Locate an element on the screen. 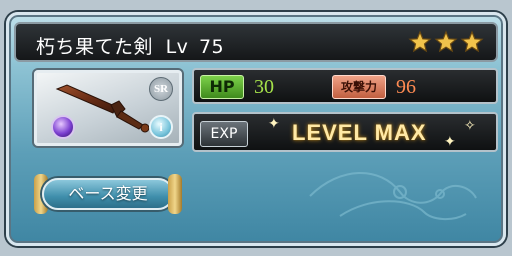  stats-row: HP 30 攻撃力 96 is located at coordinates (345, 86).